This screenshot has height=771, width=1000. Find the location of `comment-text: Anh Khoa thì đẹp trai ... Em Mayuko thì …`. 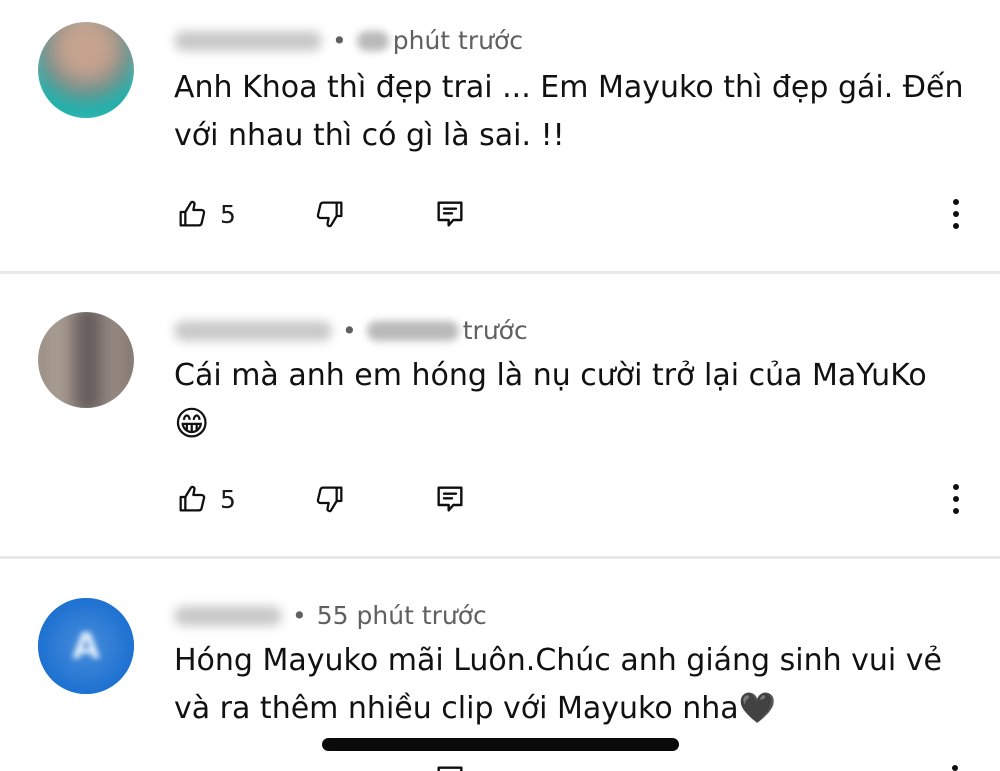

comment-text: Anh Khoa thì đẹp trai ... Em Mayuko thì … is located at coordinates (569, 111).